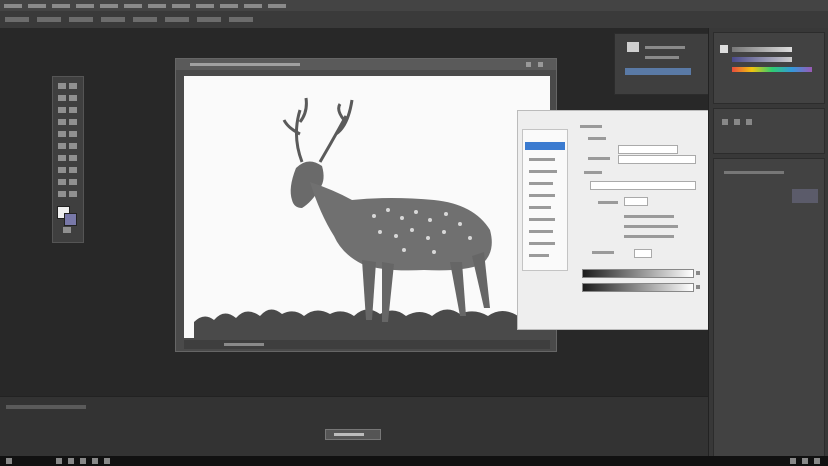  I want to click on shape-tool-icon, so click(73, 182).